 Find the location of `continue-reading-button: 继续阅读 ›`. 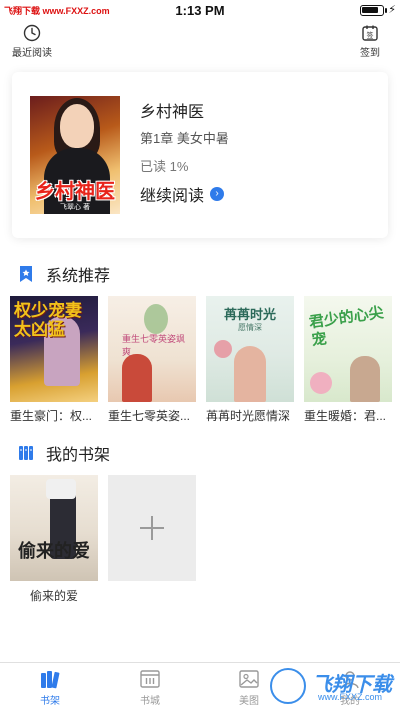

continue-reading-button: 继续阅读 › is located at coordinates (182, 194).